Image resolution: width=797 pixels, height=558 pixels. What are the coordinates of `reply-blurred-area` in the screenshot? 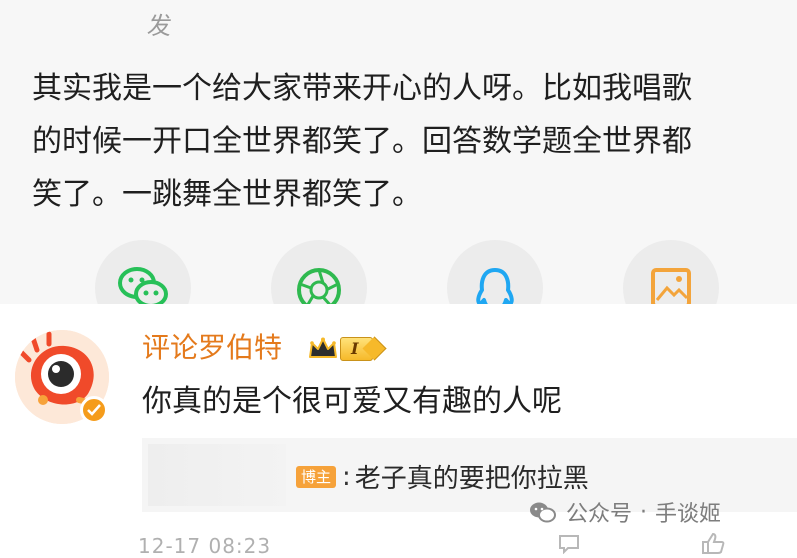 It's located at (217, 475).